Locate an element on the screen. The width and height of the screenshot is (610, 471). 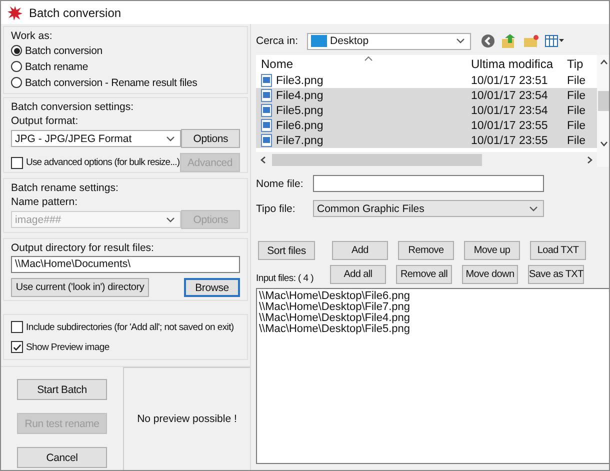
field-label: Cerca in: is located at coordinates (277, 41).